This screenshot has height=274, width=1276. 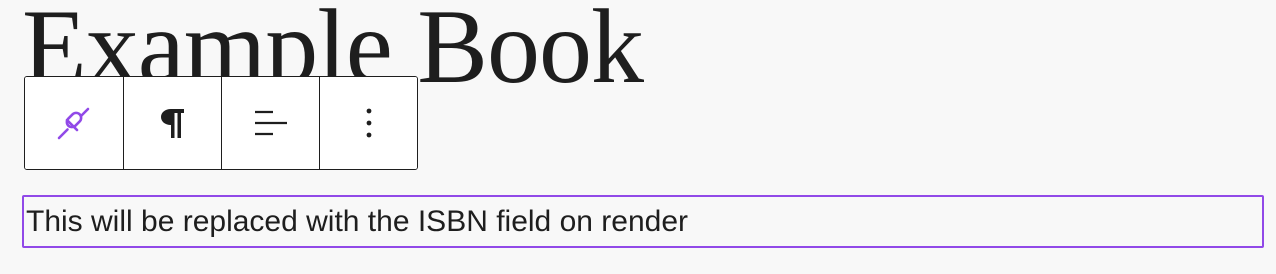 I want to click on paragraph-block-button, so click(x=172, y=123).